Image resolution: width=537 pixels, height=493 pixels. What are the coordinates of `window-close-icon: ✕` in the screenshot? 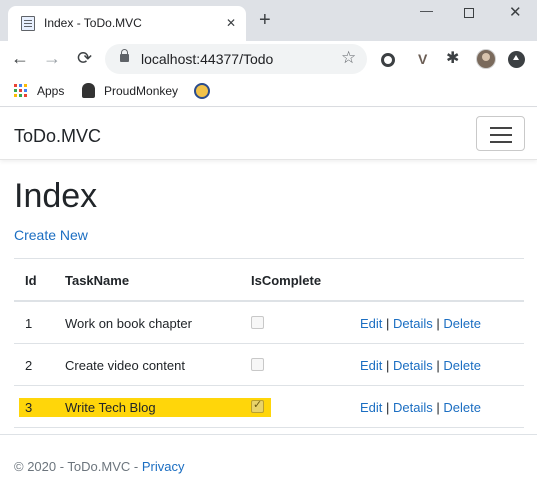 It's located at (515, 12).